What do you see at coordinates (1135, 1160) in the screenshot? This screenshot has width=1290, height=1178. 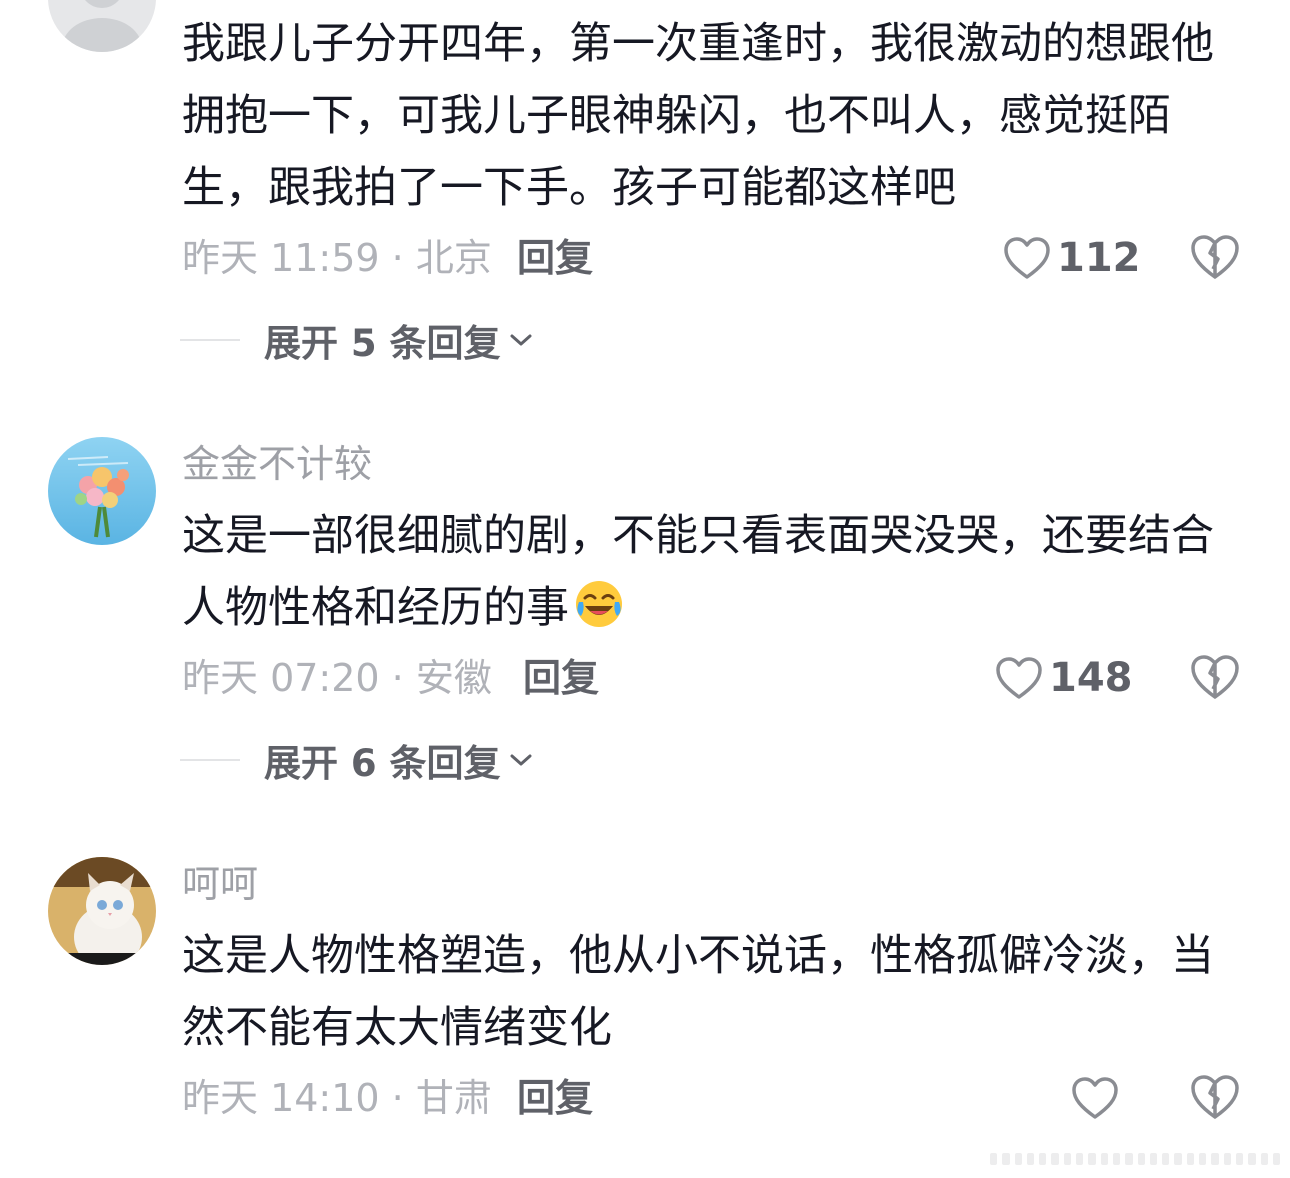 I see `bottom-watermark-strip` at bounding box center [1135, 1160].